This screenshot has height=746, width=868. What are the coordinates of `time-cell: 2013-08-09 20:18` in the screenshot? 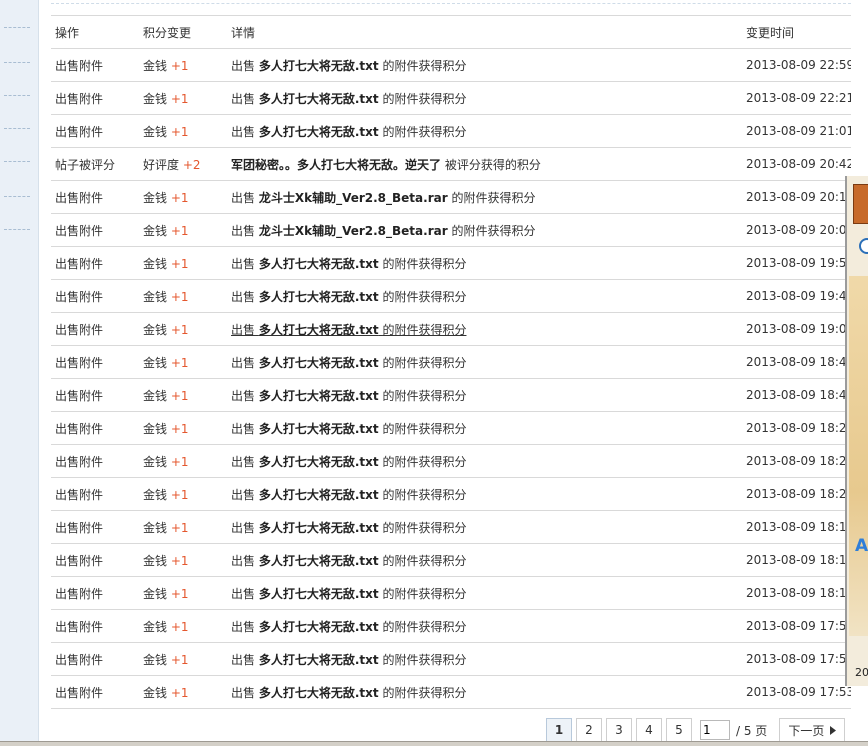 It's located at (796, 197).